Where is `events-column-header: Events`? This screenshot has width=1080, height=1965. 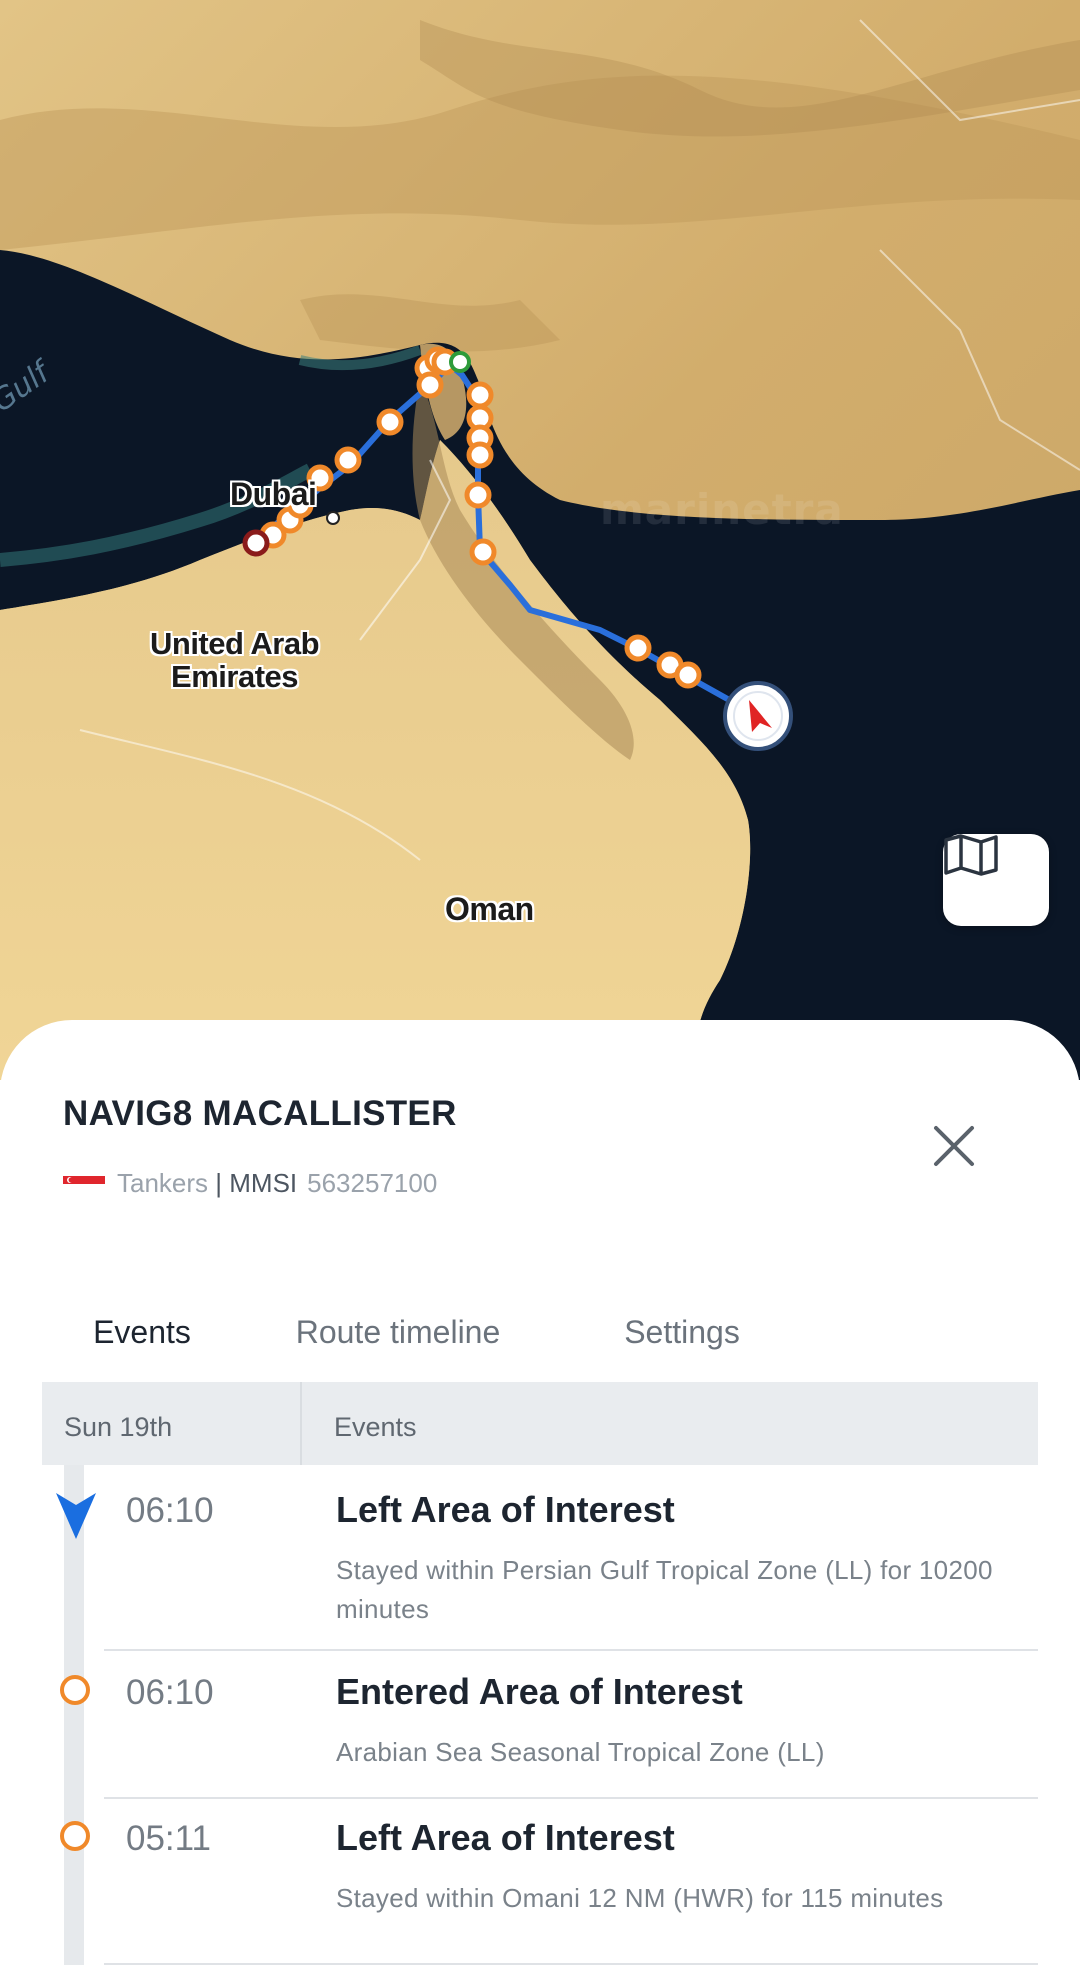 events-column-header: Events is located at coordinates (375, 1427).